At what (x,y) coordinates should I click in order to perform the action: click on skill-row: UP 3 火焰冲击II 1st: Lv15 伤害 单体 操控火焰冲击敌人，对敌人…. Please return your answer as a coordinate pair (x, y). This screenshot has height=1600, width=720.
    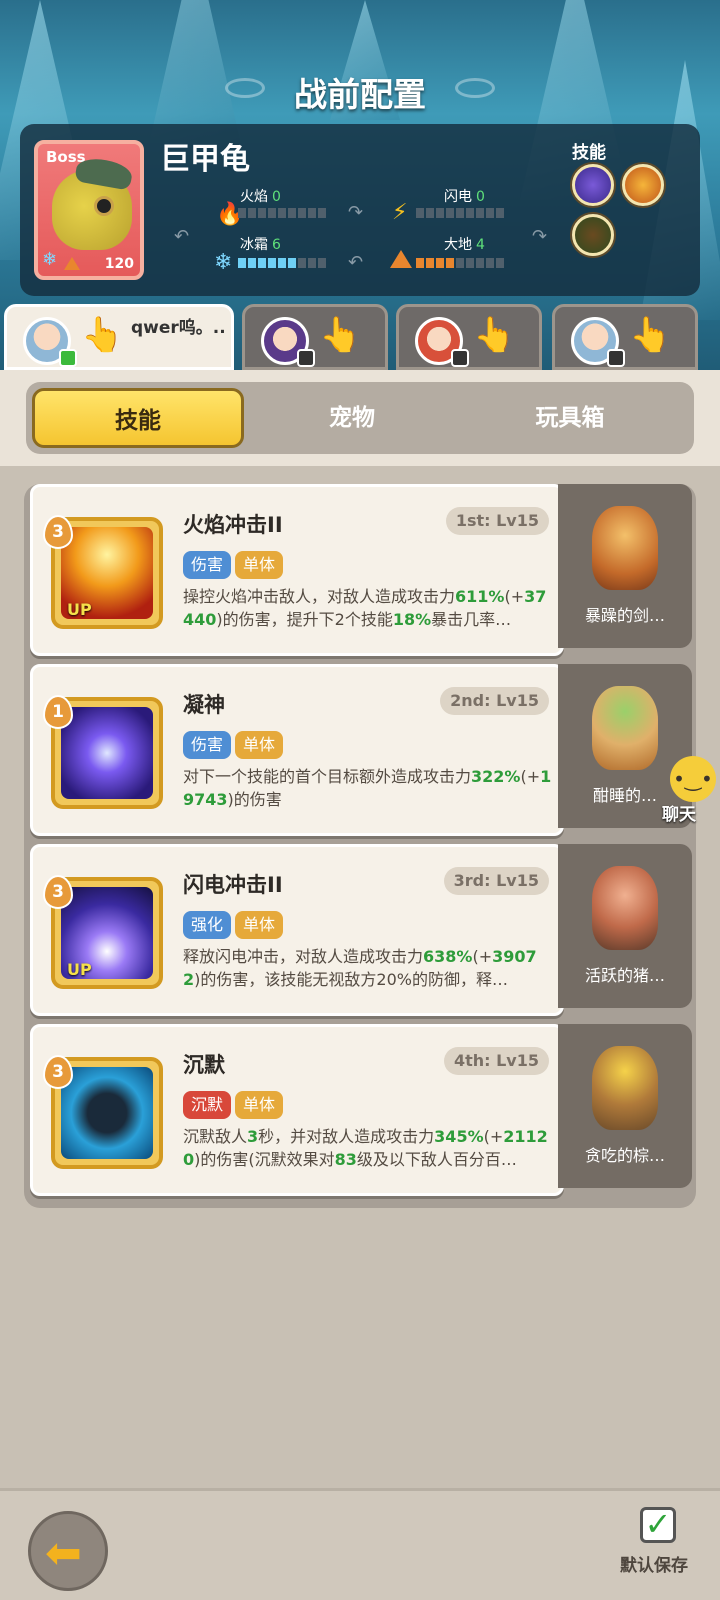
    Looking at the image, I should click on (361, 570).